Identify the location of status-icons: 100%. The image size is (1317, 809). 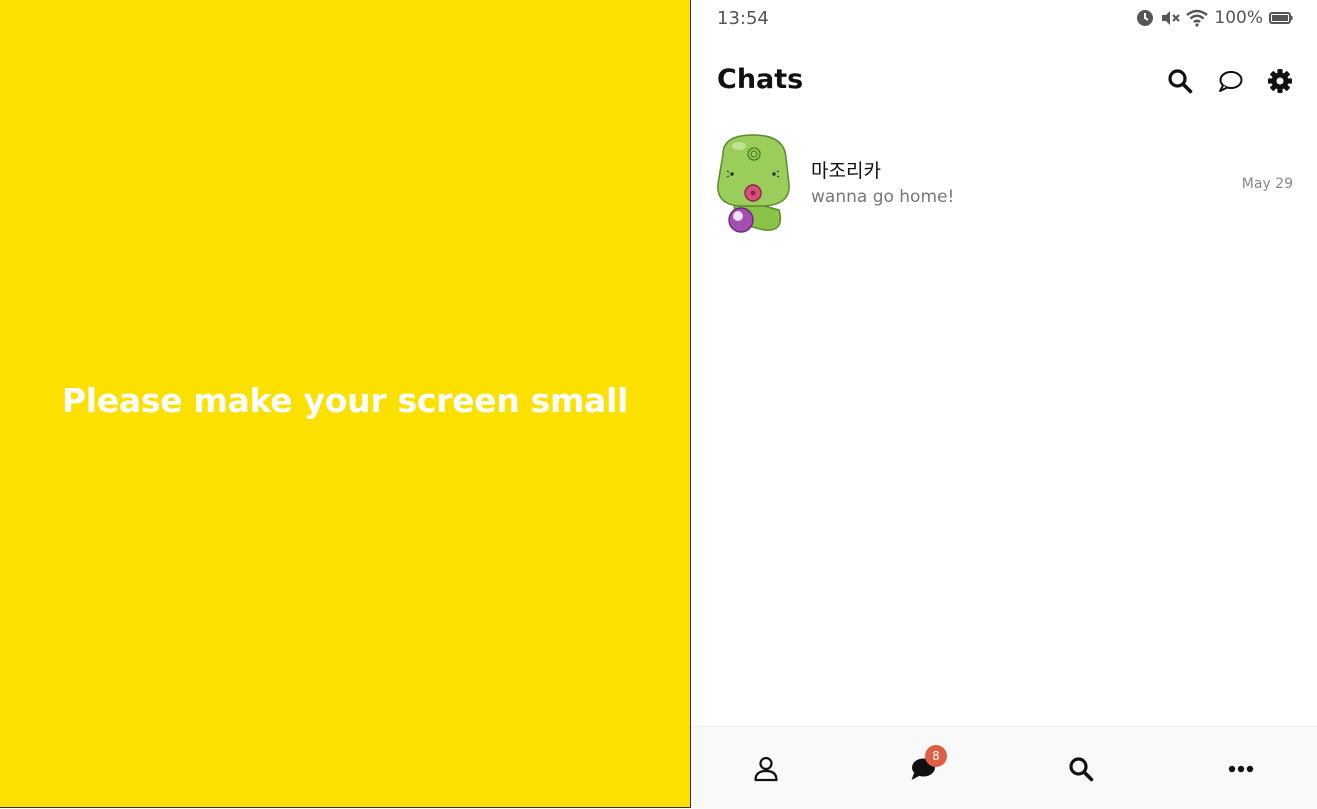
(1214, 18).